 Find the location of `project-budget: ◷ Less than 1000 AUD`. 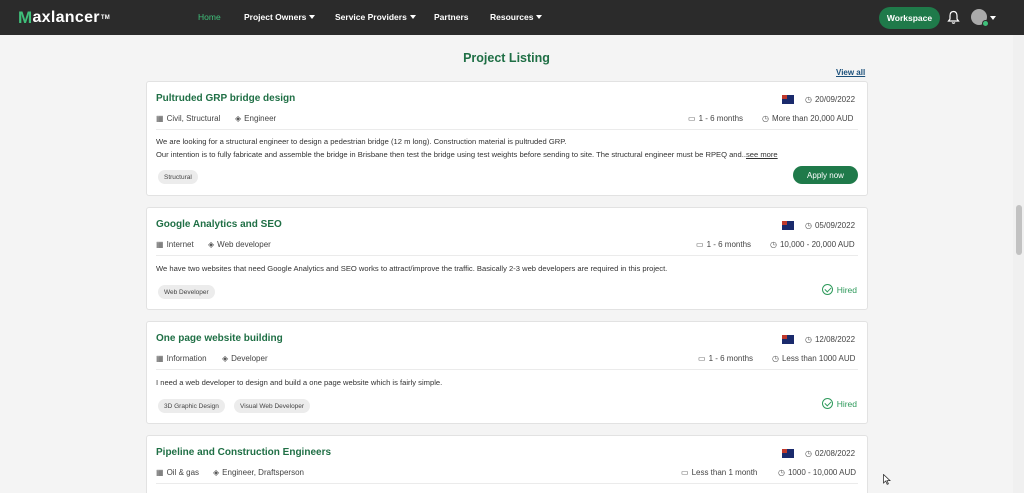

project-budget: ◷ Less than 1000 AUD is located at coordinates (814, 358).